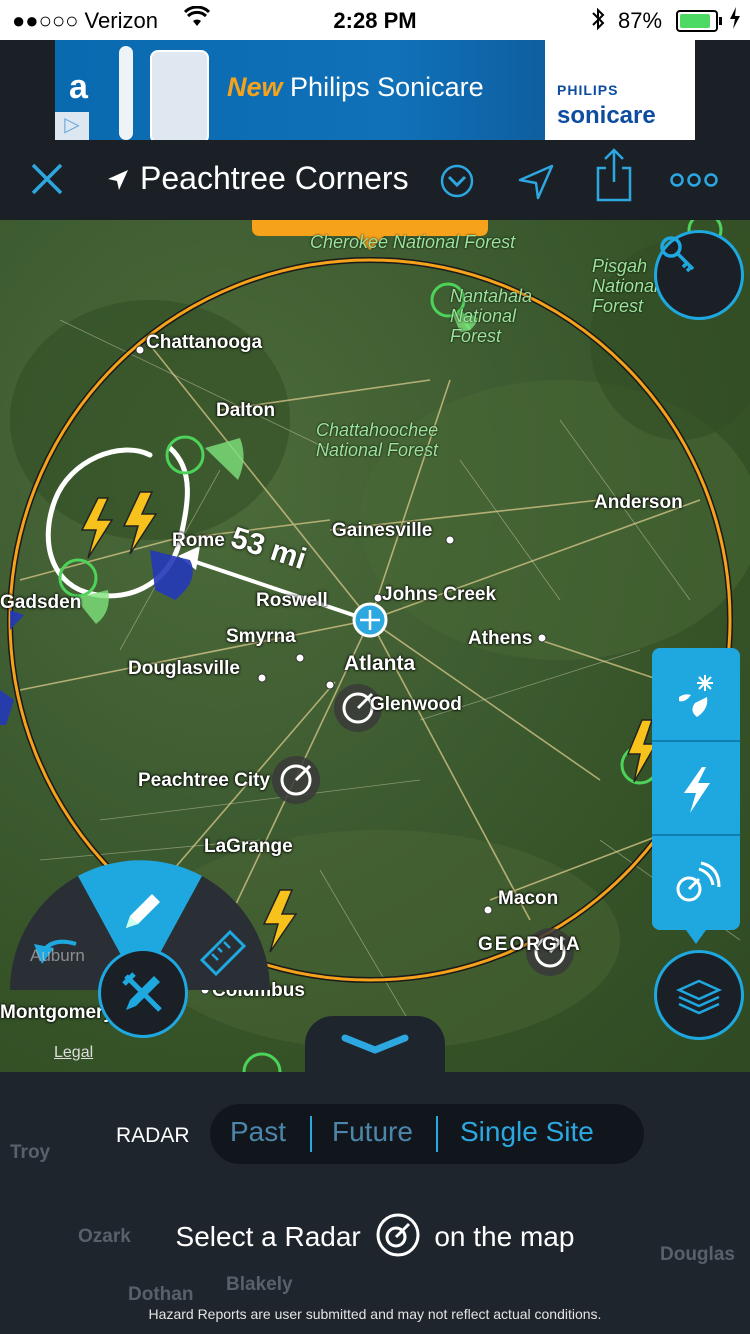 The image size is (750, 1334). What do you see at coordinates (72, 126) in the screenshot?
I see `adchoices-icon: ▷` at bounding box center [72, 126].